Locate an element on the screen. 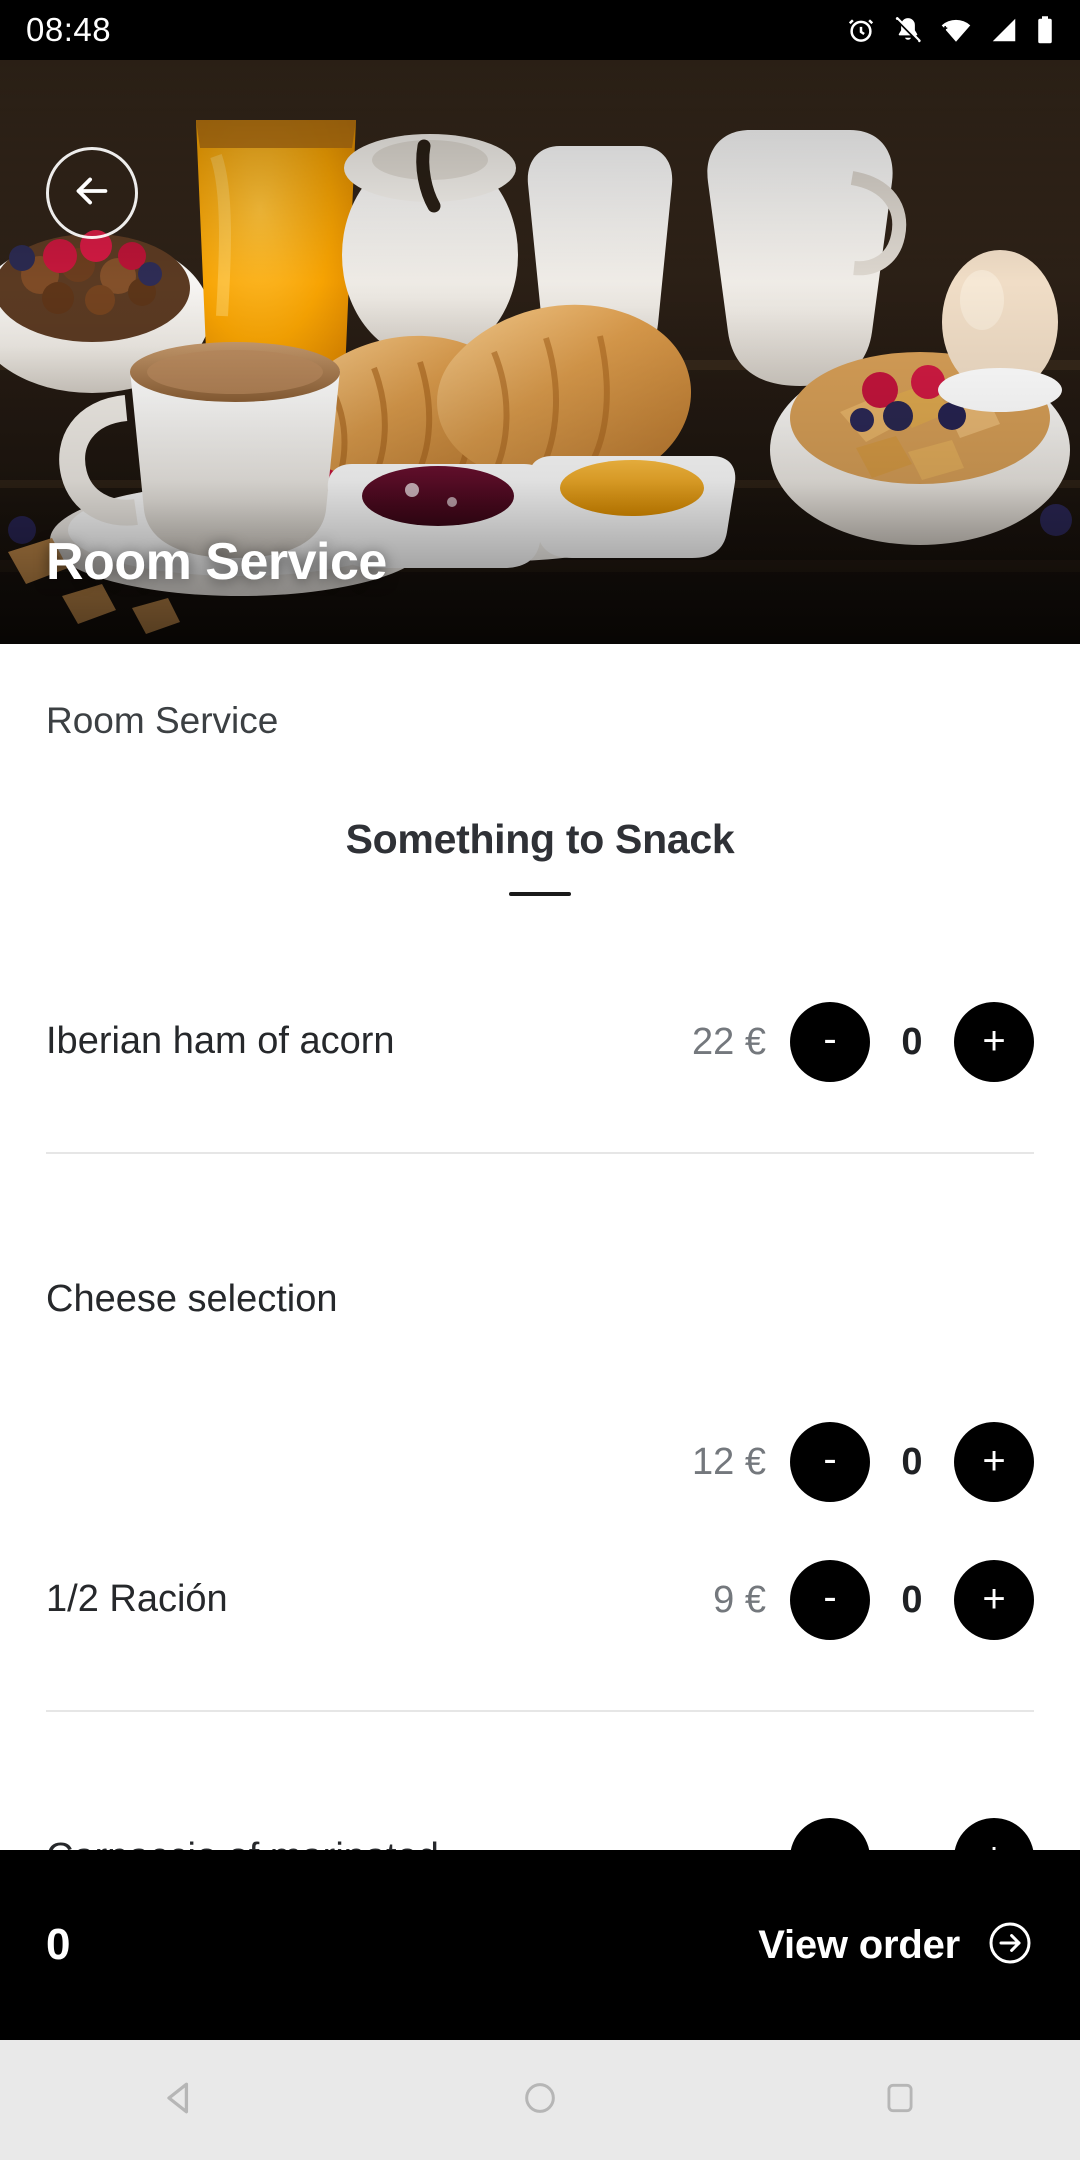 The image size is (1080, 2160). item-controls: 9 € - 0 + is located at coordinates (847, 1600).